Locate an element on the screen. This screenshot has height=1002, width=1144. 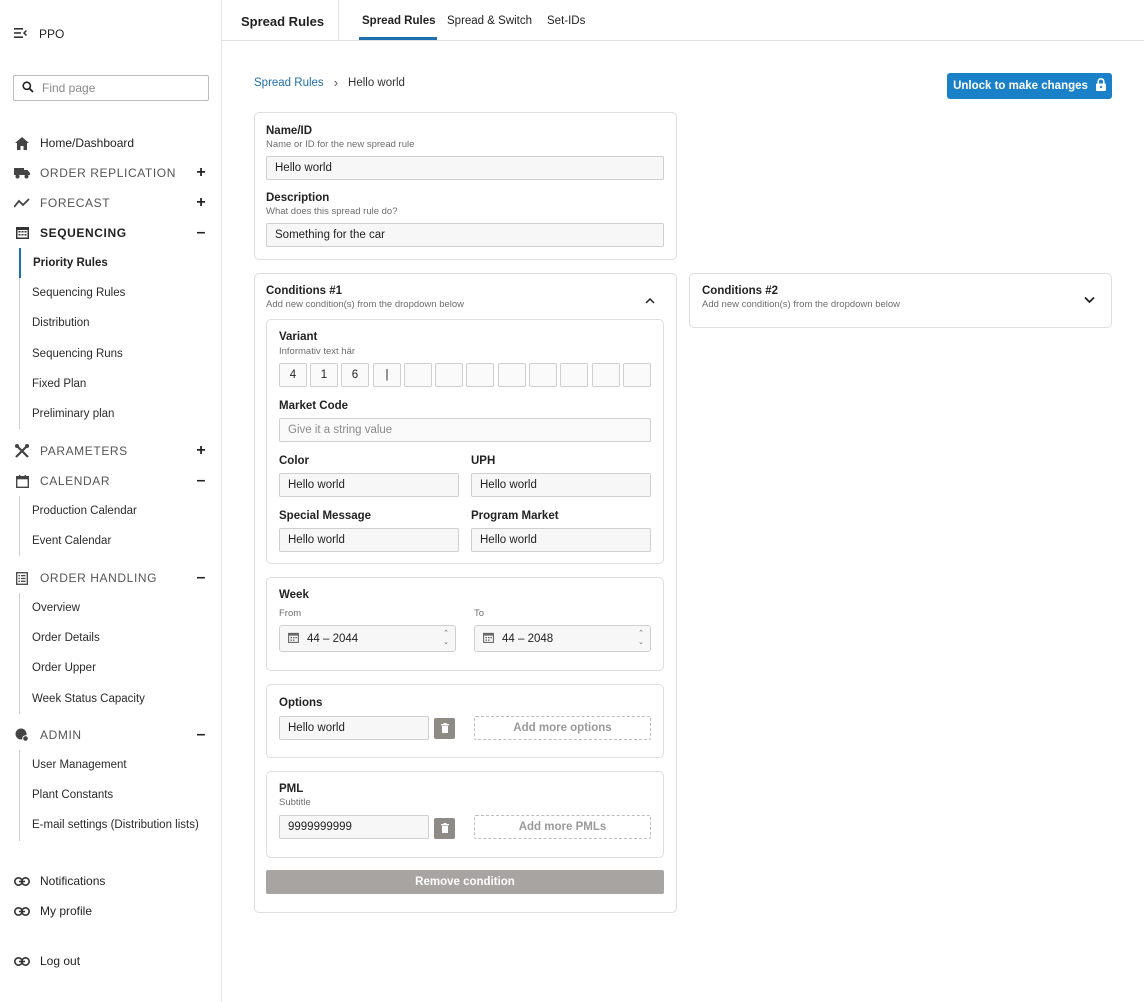
nav-sequencing: SEQUENCING – is located at coordinates (111, 233).